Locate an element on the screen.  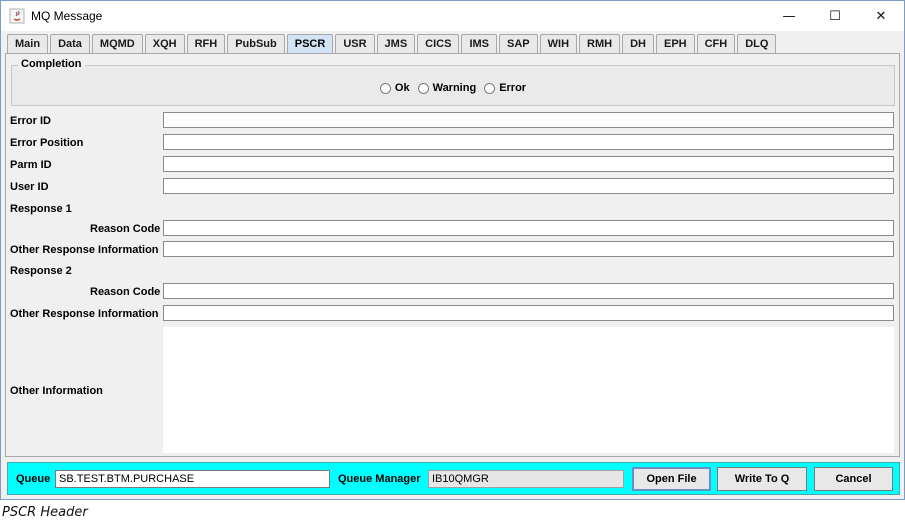
maximize-button: ☐ is located at coordinates (835, 16).